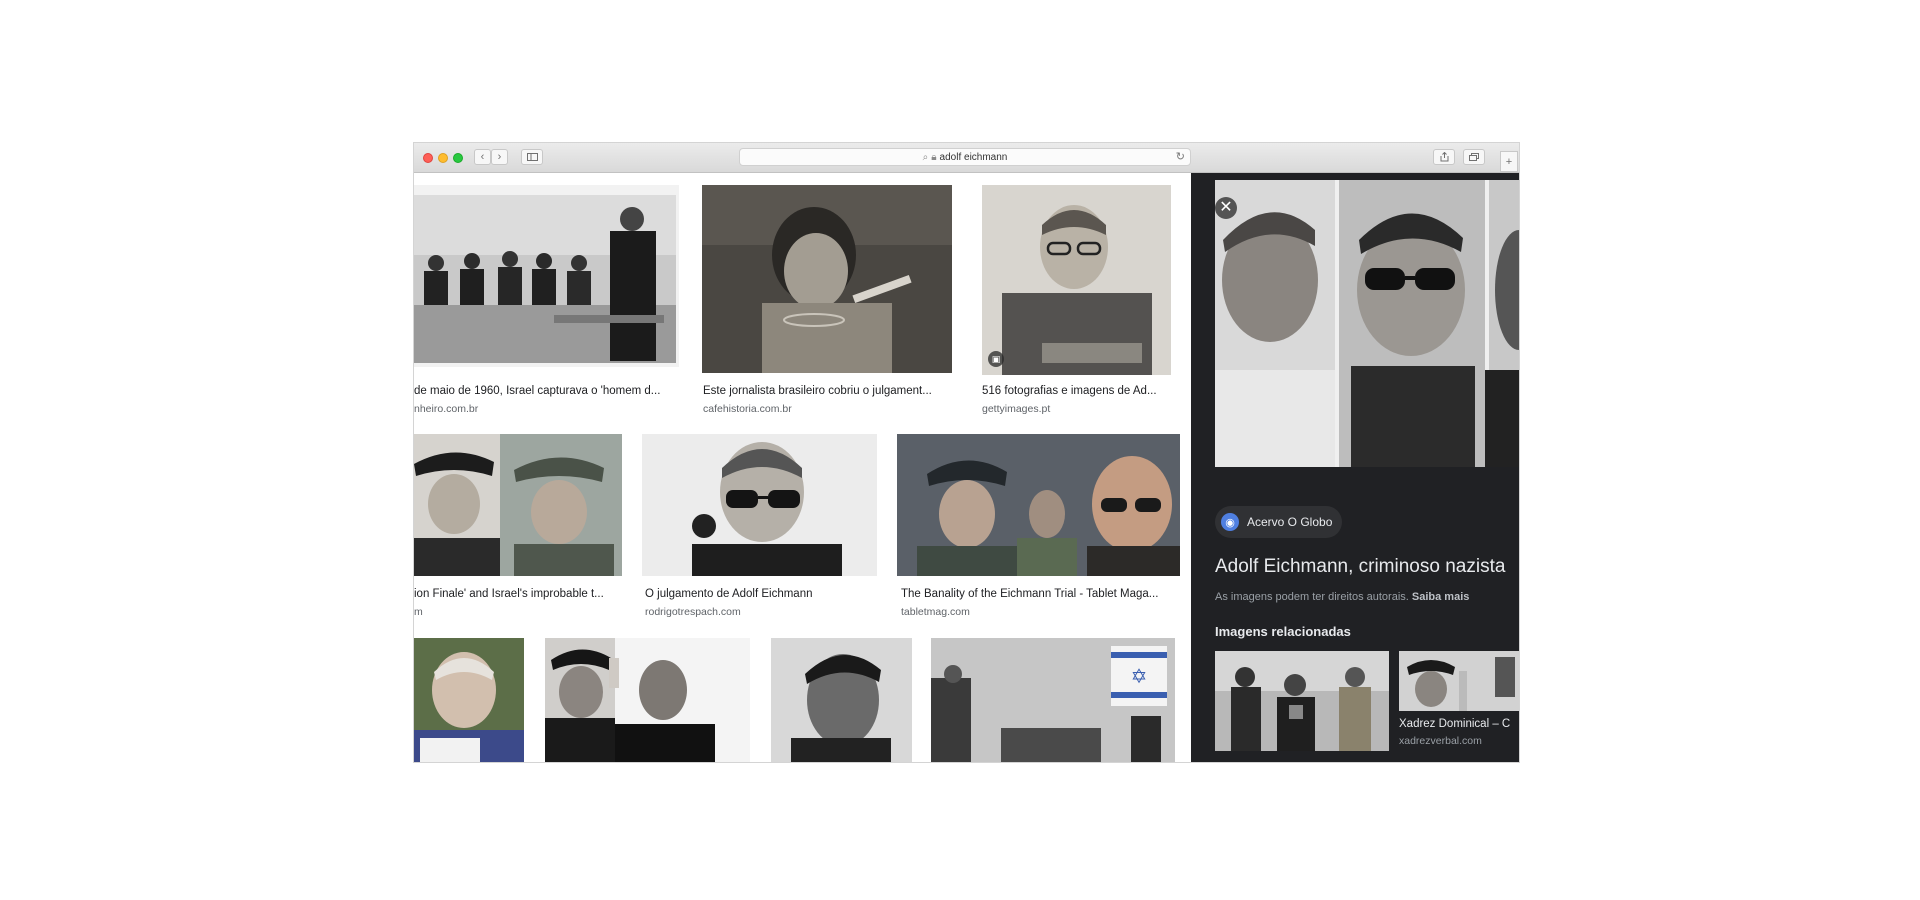  I want to click on forward-icon: ›, so click(499, 157).